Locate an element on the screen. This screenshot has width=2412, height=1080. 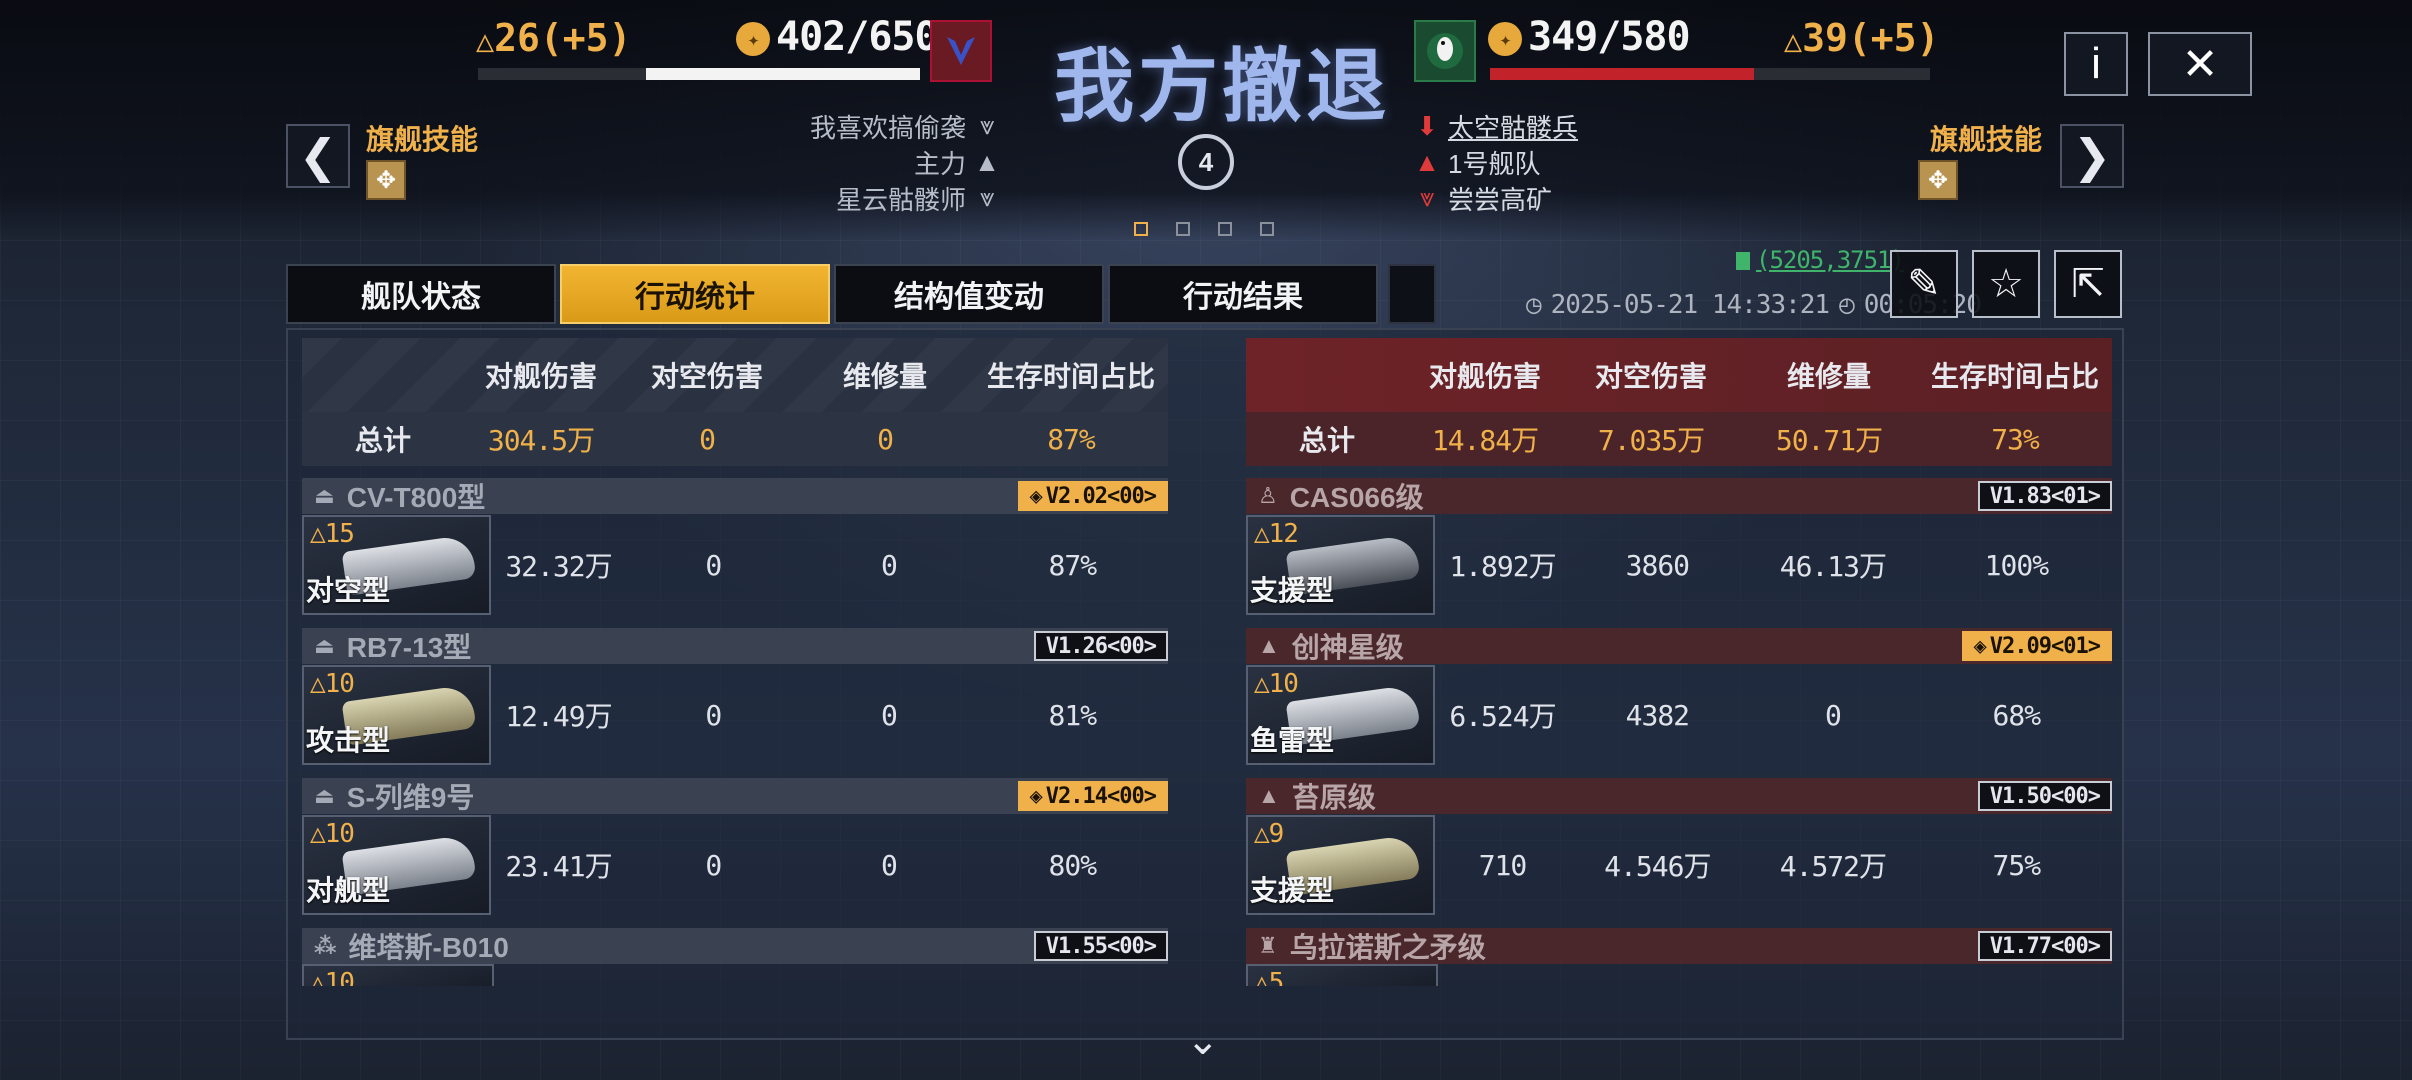
ship-card: △12 支援型 is located at coordinates (1341, 565).